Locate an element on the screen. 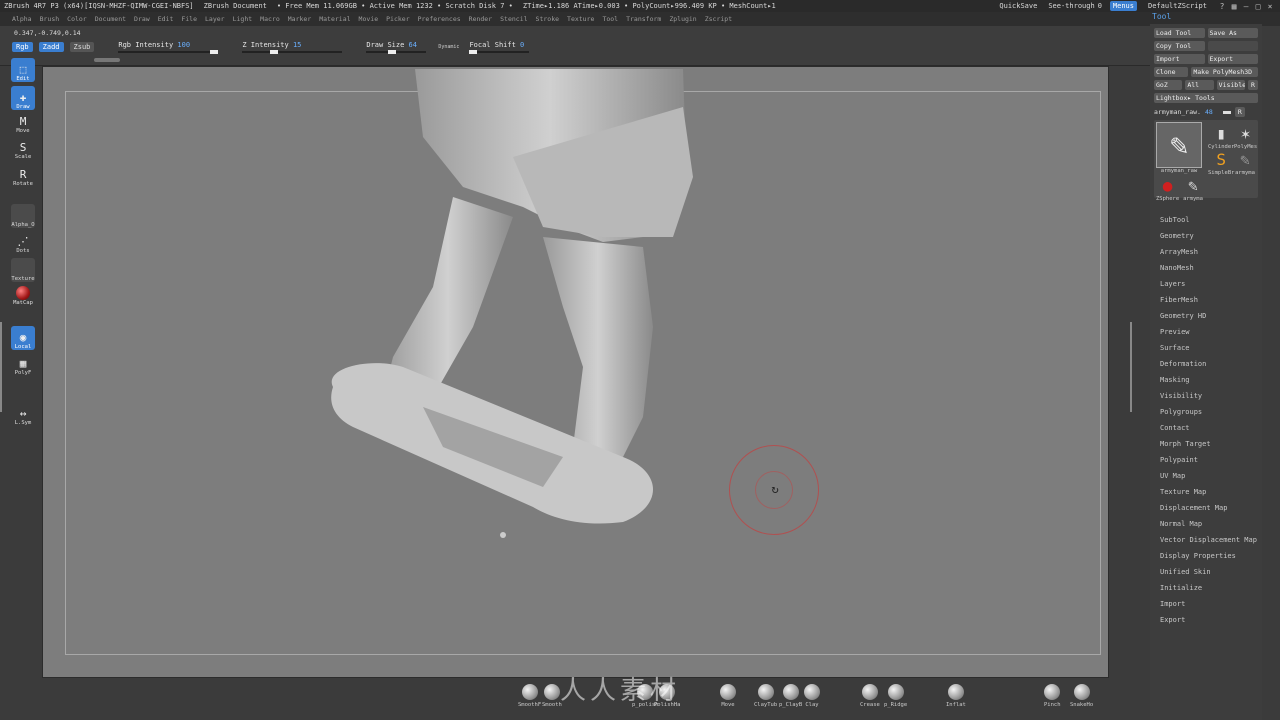 The image size is (1280, 720). menu-alpha: Alpha is located at coordinates (22, 19).